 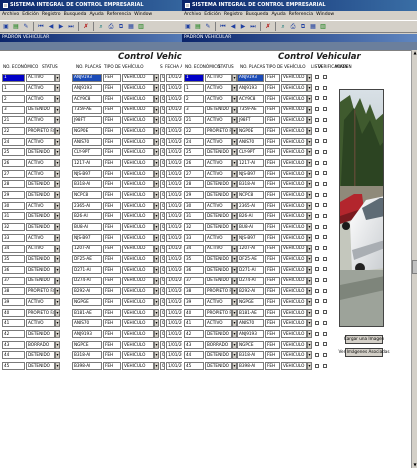 What do you see at coordinates (40, 344) in the screenshot?
I see `status-select: BORRADO` at bounding box center [40, 344].